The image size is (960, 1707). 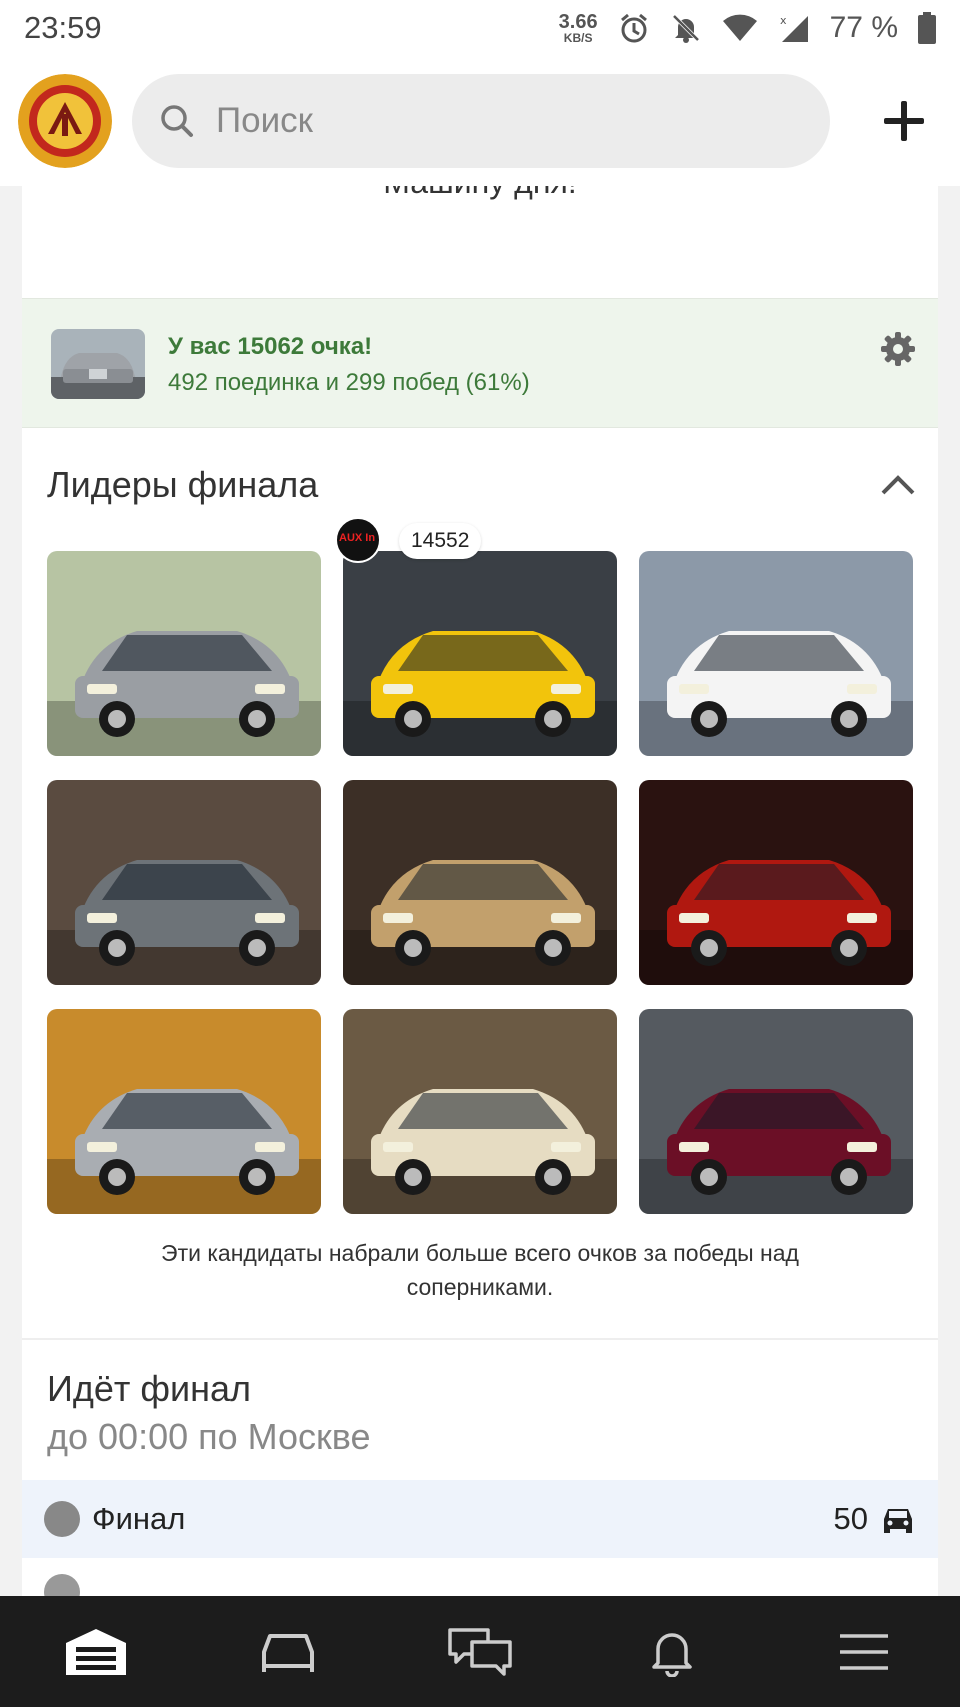 What do you see at coordinates (177, 121) in the screenshot?
I see `search-icon` at bounding box center [177, 121].